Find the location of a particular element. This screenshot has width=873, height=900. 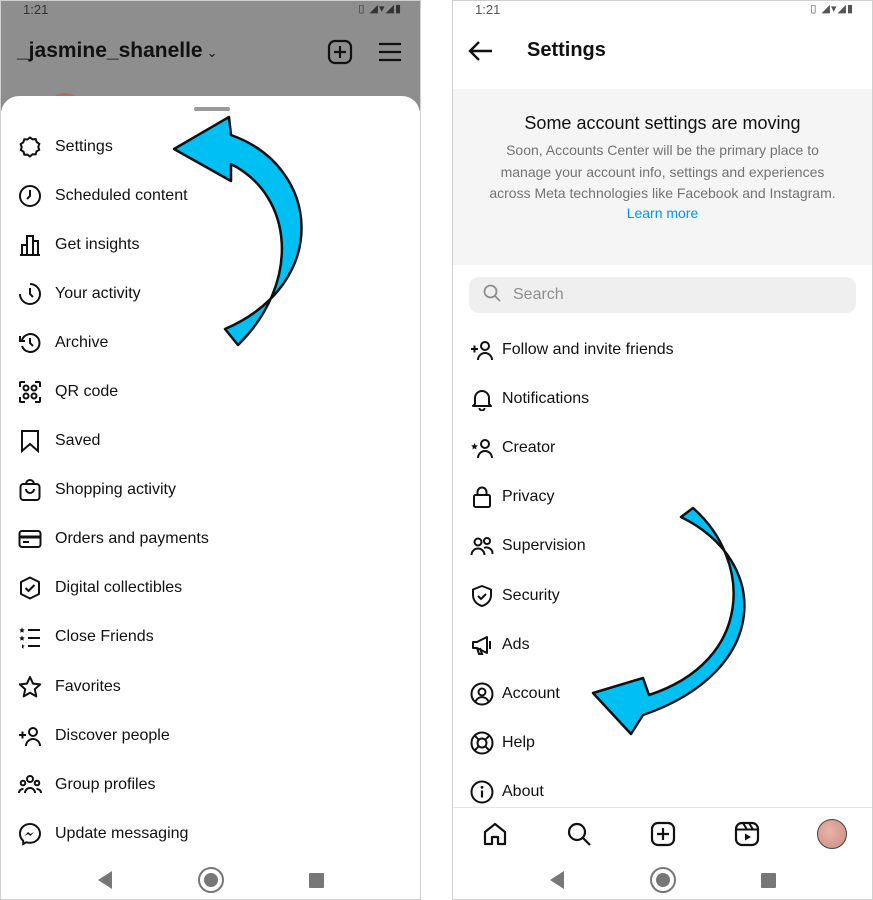

account-icon is located at coordinates (482, 694).